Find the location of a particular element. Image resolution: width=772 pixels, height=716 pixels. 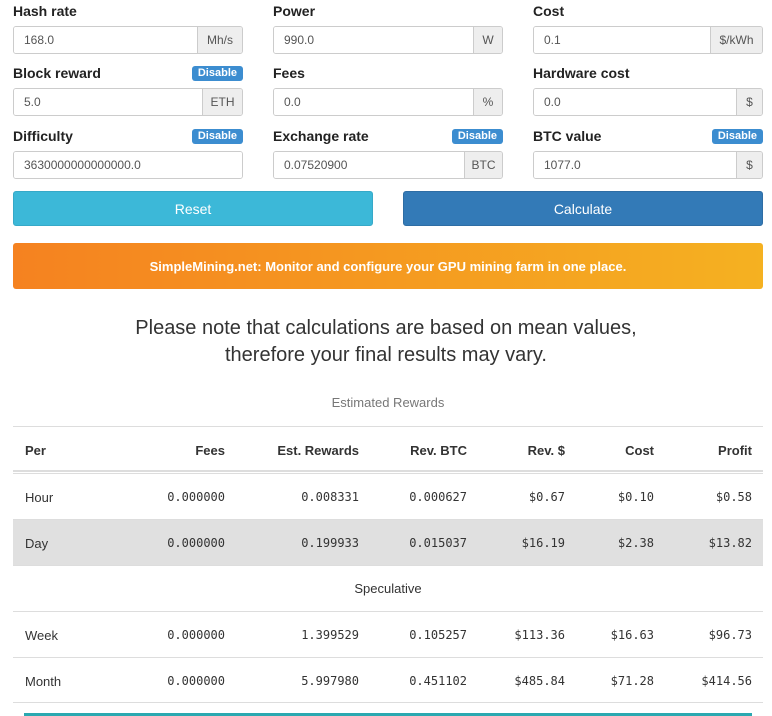

hash-rate-input is located at coordinates (105, 40).